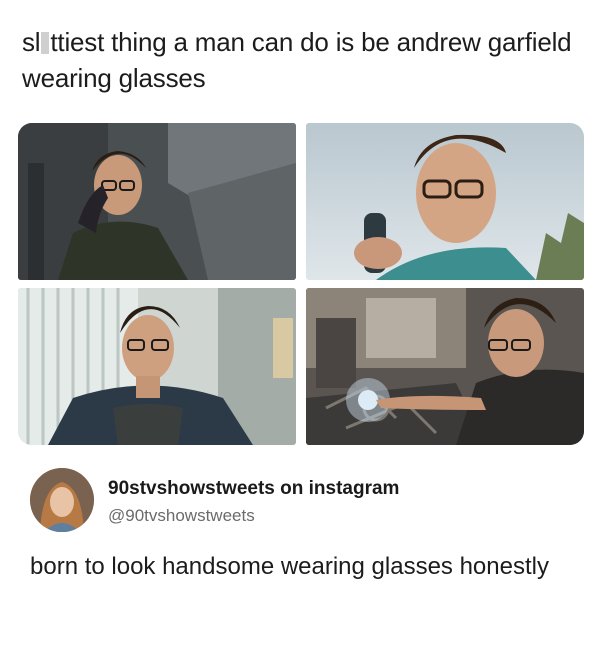  I want to click on photo-top-right, so click(445, 201).